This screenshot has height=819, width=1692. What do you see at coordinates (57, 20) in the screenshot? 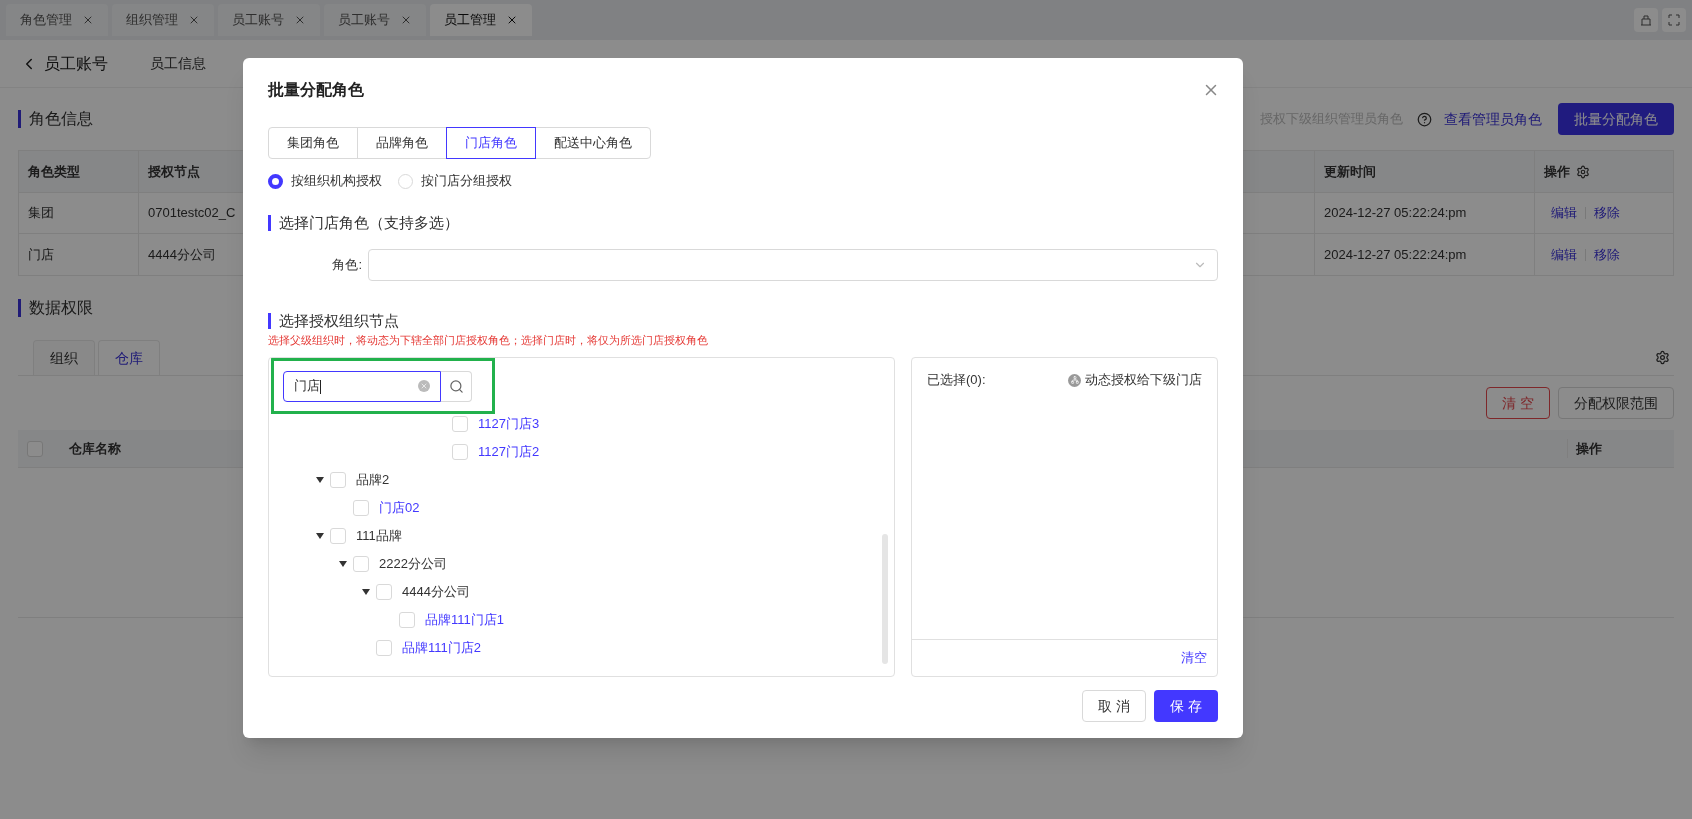
I see `page-tab: 角色管理` at bounding box center [57, 20].